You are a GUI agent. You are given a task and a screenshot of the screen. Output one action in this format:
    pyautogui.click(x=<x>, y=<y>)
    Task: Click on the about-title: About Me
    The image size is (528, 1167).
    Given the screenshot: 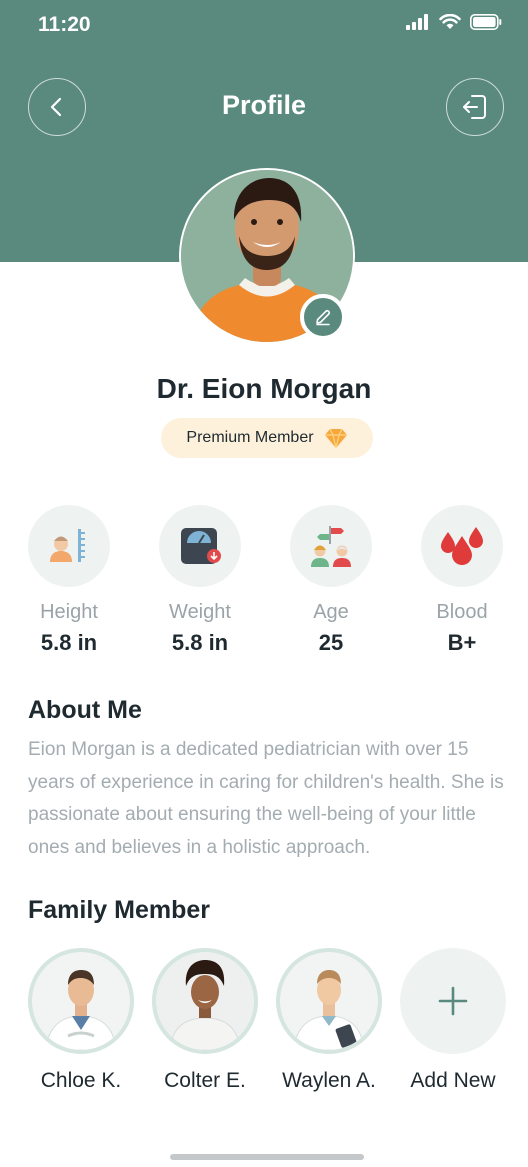 What is the action you would take?
    pyautogui.click(x=85, y=710)
    